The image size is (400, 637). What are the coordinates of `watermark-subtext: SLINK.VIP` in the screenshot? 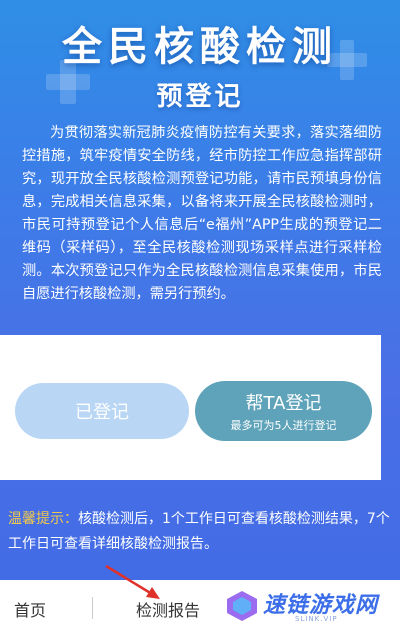 It's located at (316, 619).